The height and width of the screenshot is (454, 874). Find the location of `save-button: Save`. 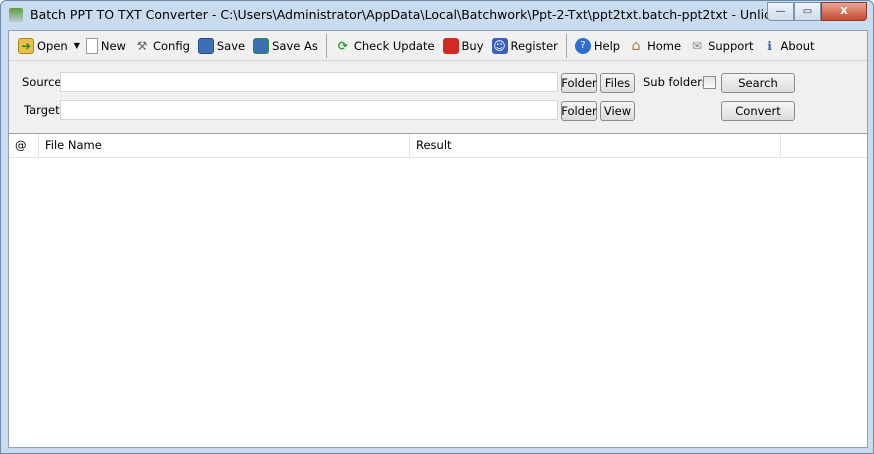

save-button: Save is located at coordinates (221, 46).